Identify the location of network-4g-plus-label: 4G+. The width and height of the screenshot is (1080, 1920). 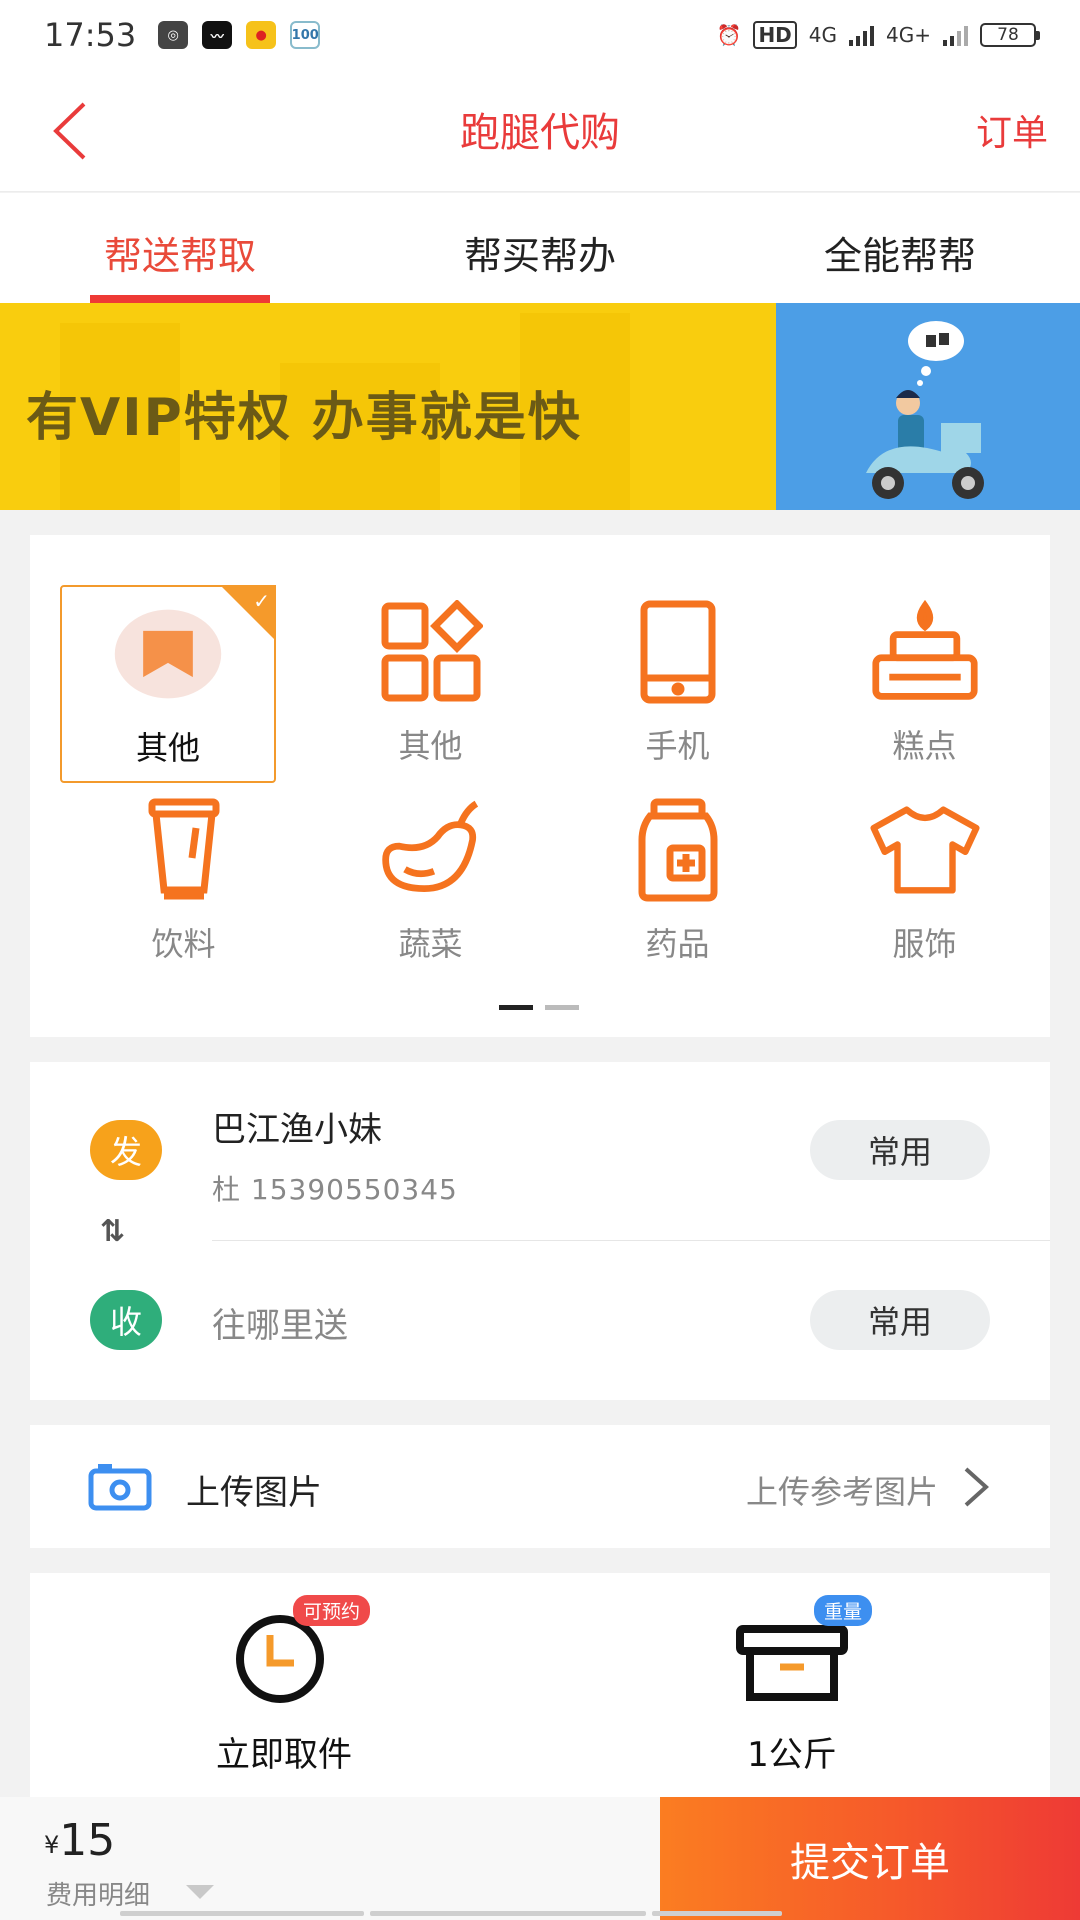
(908, 35).